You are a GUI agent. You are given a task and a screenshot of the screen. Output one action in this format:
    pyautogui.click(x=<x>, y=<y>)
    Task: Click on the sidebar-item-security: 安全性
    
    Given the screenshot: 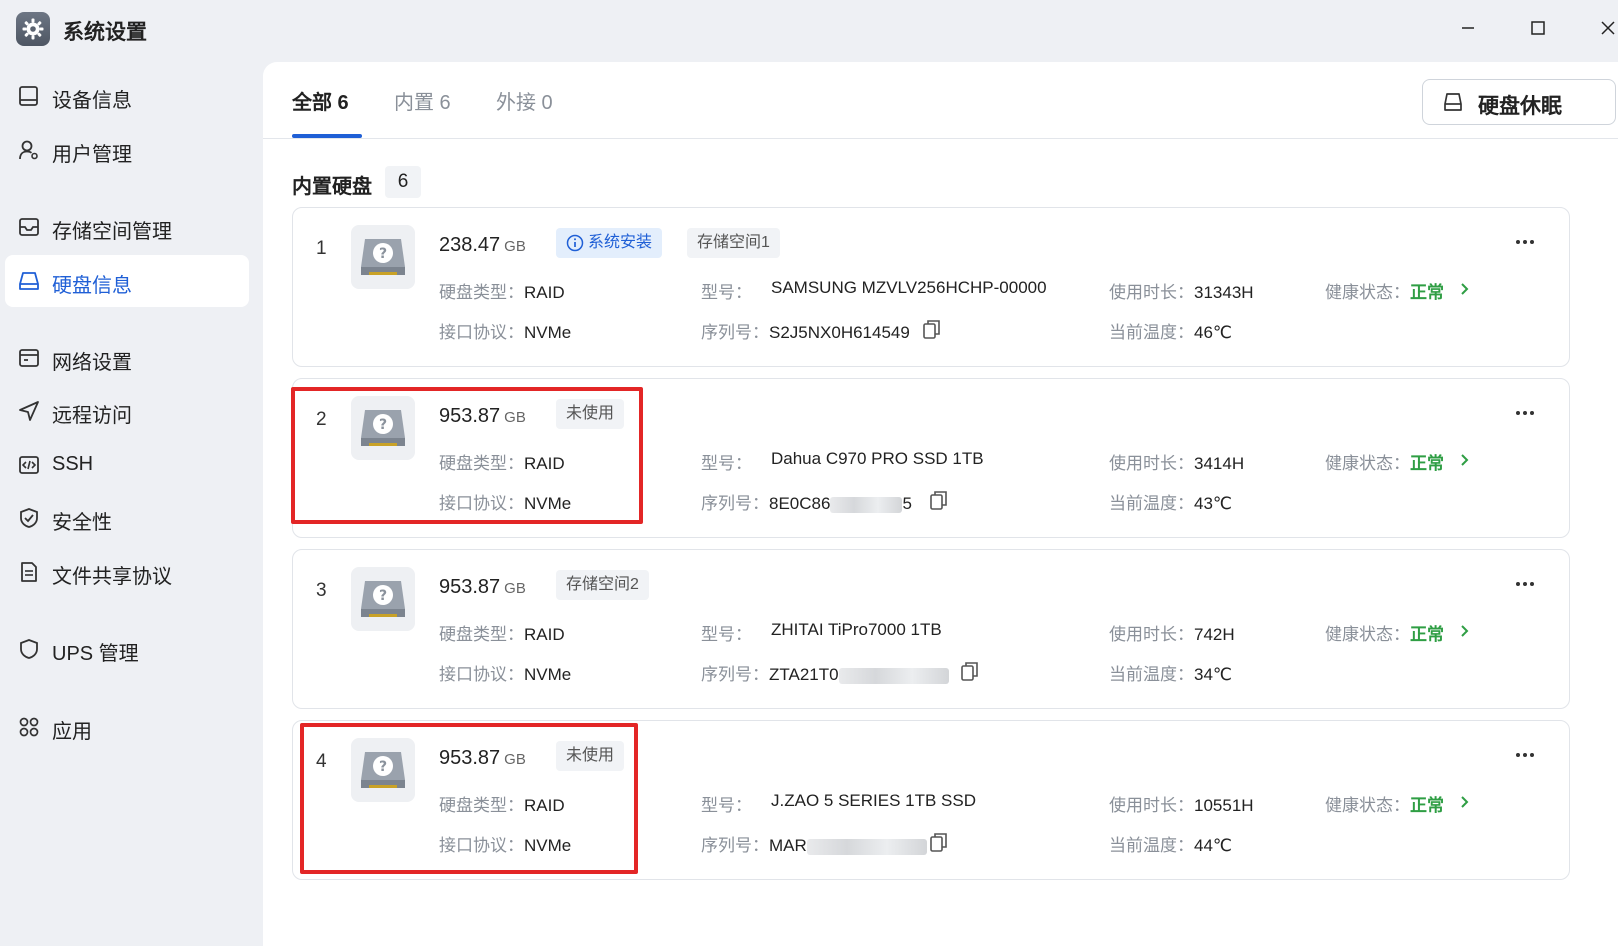 What is the action you would take?
    pyautogui.click(x=127, y=518)
    